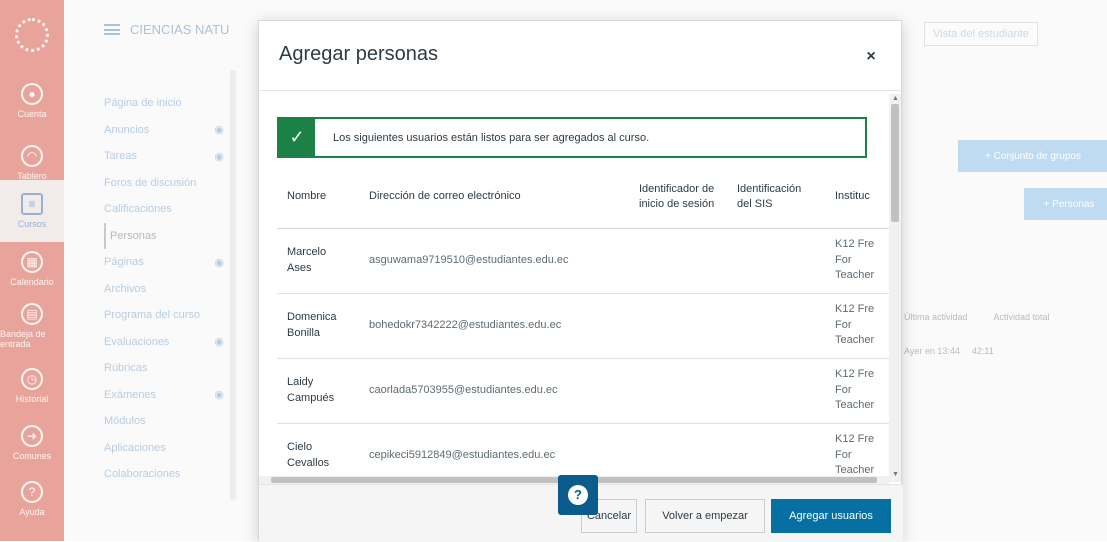 The height and width of the screenshot is (542, 1107). I want to click on global-nav-commons: ➜ Comunes, so click(32, 443).